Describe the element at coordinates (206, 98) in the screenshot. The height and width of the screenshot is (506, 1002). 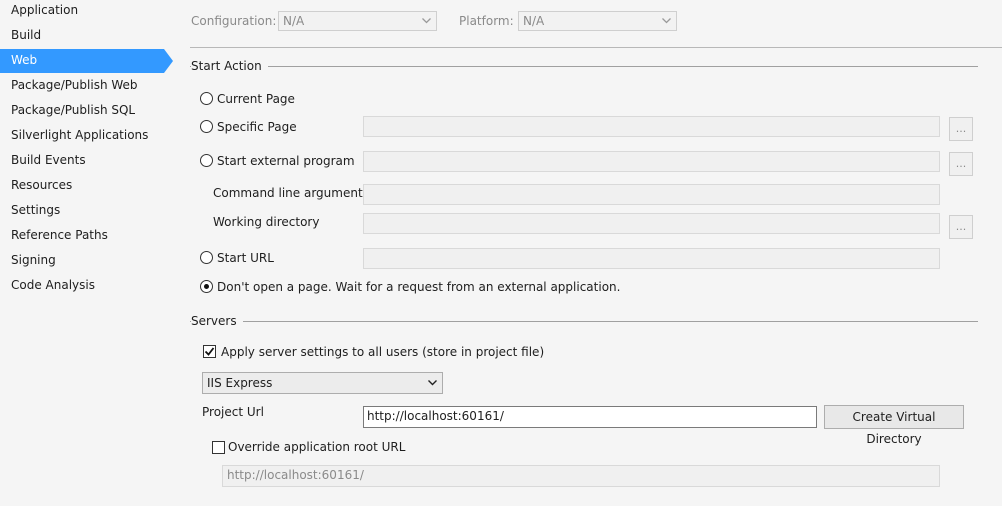
I see `current-page-radio` at that location.